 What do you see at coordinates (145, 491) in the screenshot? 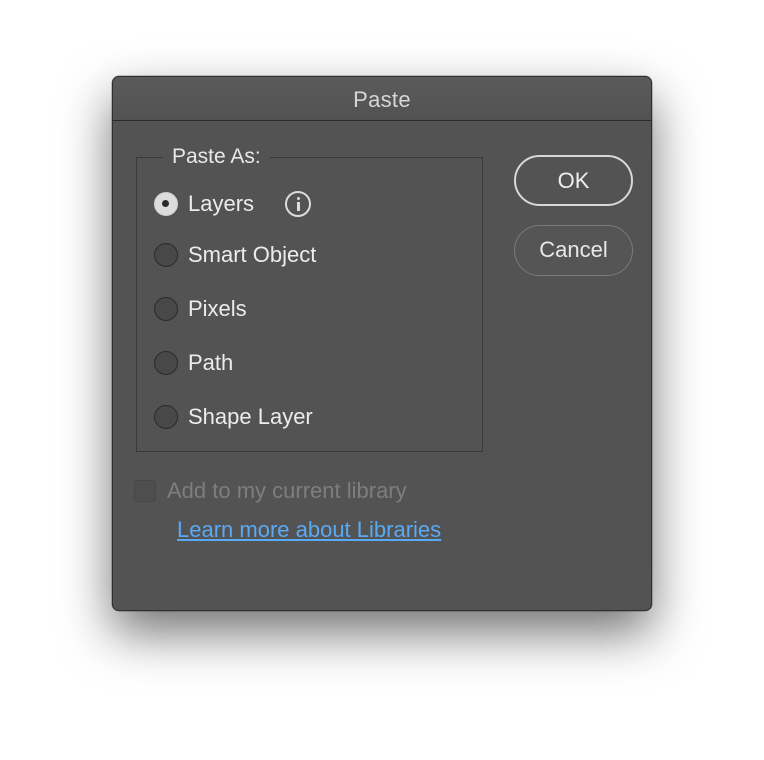
I see `add-to-library-checkbox` at bounding box center [145, 491].